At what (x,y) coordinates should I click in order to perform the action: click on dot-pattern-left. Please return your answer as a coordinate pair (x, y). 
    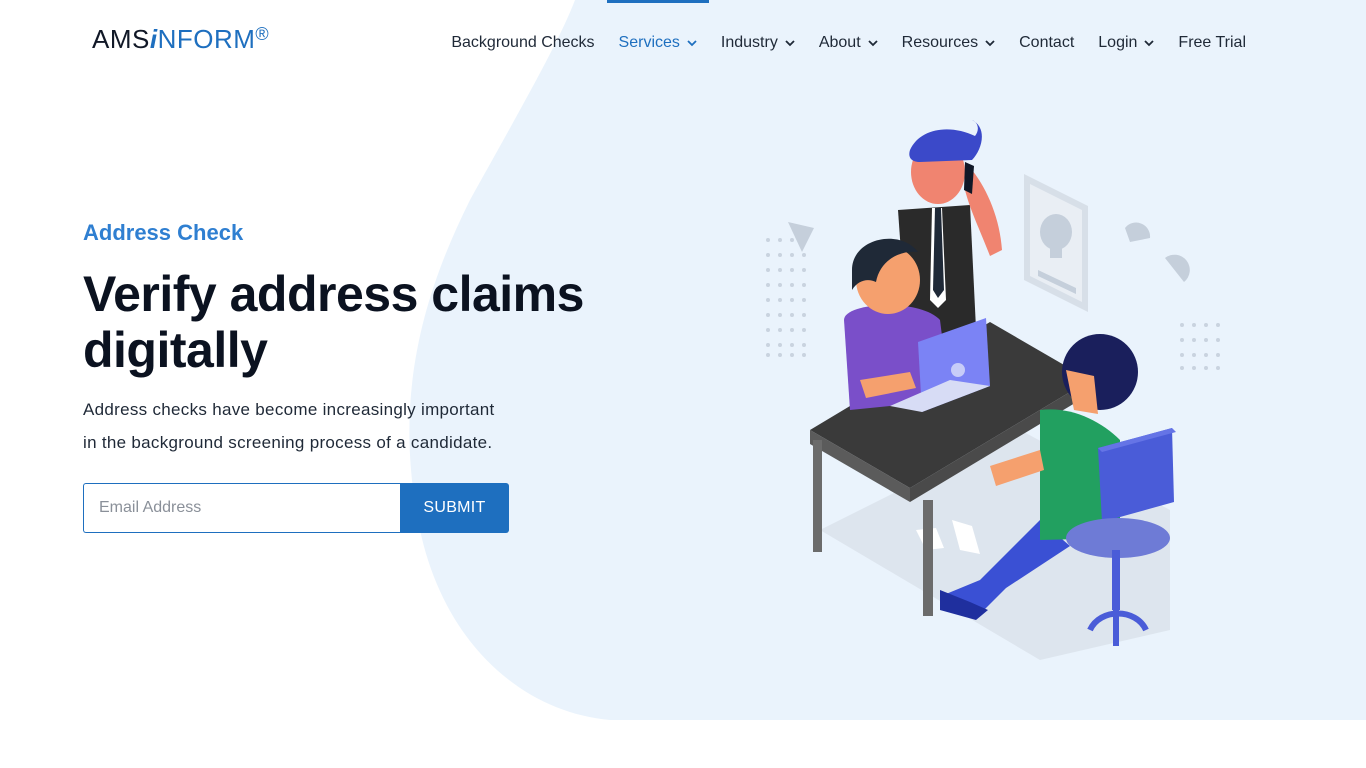
    Looking at the image, I should click on (786, 297).